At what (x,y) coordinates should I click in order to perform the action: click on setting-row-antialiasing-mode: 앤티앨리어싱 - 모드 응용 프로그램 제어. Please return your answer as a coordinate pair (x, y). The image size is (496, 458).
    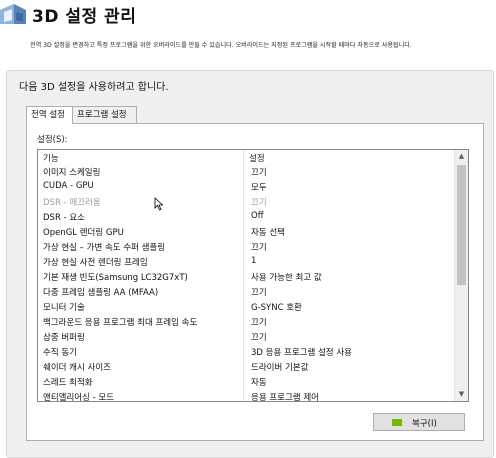
    Looking at the image, I should click on (247, 395).